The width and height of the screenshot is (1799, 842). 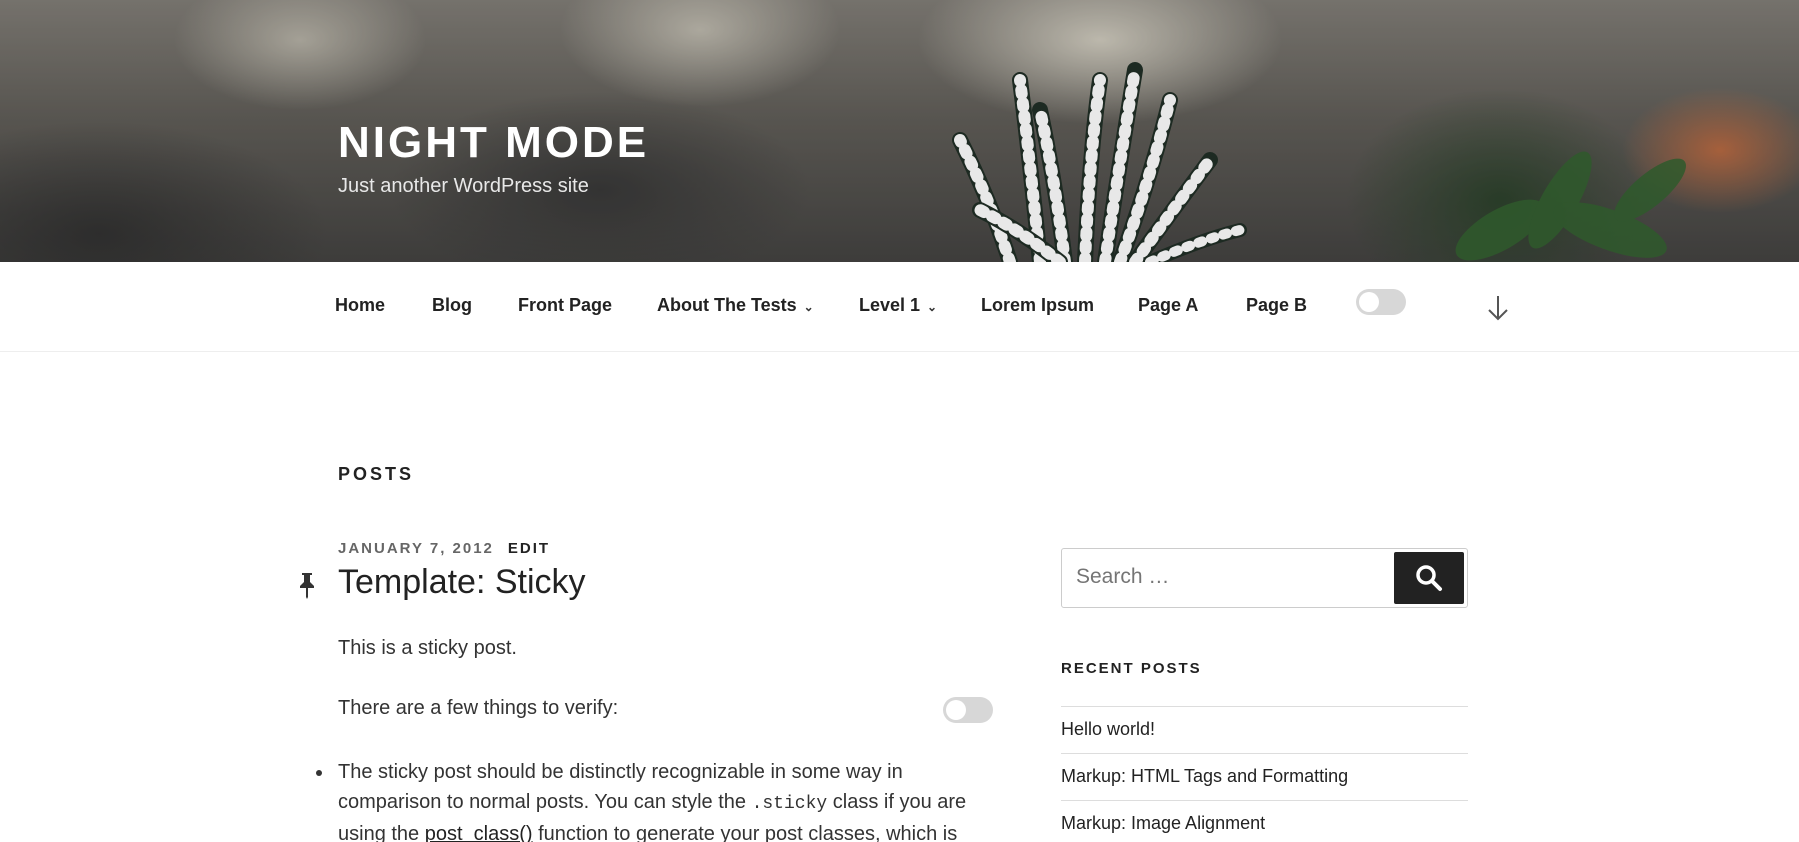 I want to click on header-background-plant, so click(x=1570, y=206).